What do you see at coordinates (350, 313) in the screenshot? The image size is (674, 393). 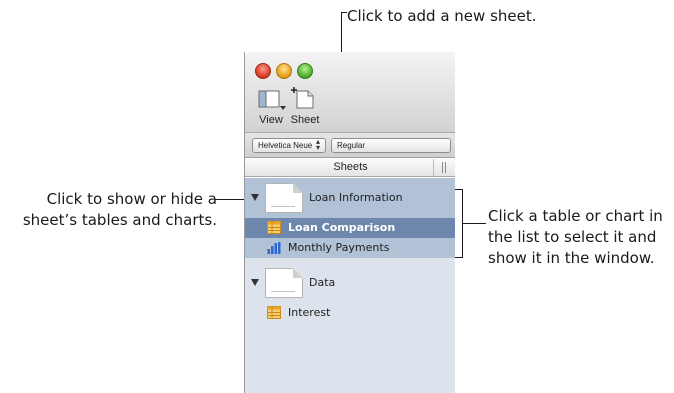 I see `table-row-interest: Interest` at bounding box center [350, 313].